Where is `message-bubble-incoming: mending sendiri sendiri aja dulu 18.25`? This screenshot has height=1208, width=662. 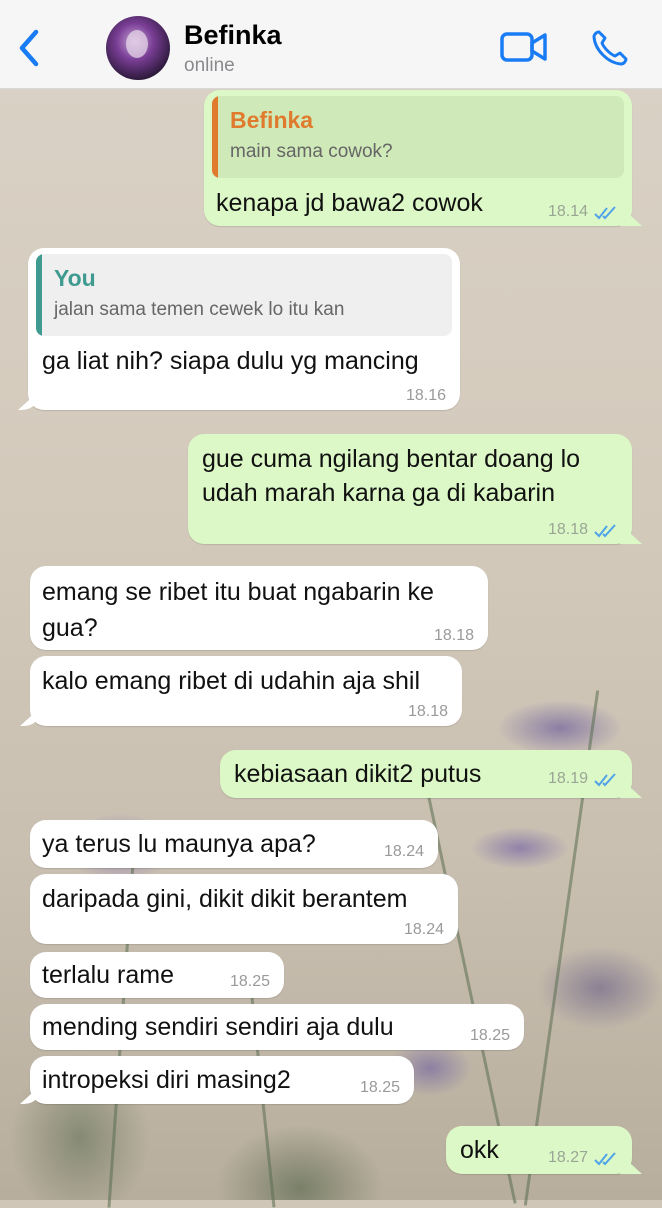 message-bubble-incoming: mending sendiri sendiri aja dulu 18.25 is located at coordinates (277, 1027).